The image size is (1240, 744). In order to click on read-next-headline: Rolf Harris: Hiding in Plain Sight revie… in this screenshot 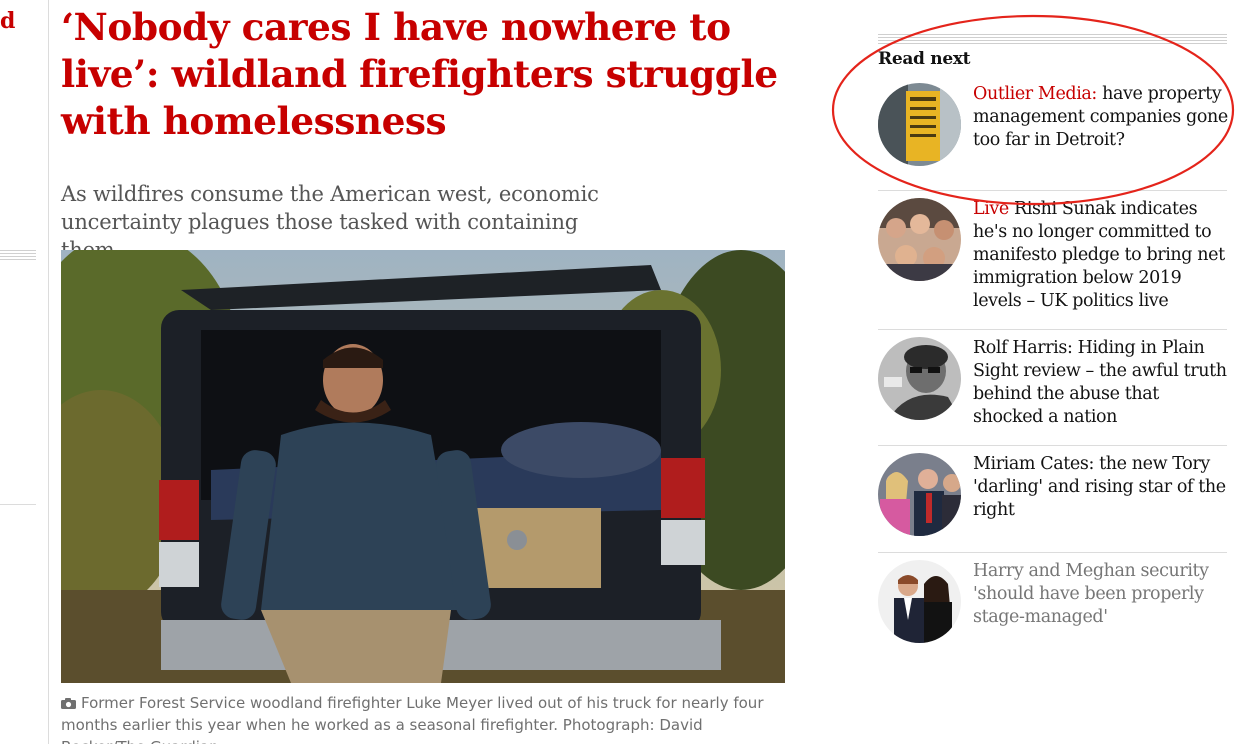, I will do `click(1101, 383)`.